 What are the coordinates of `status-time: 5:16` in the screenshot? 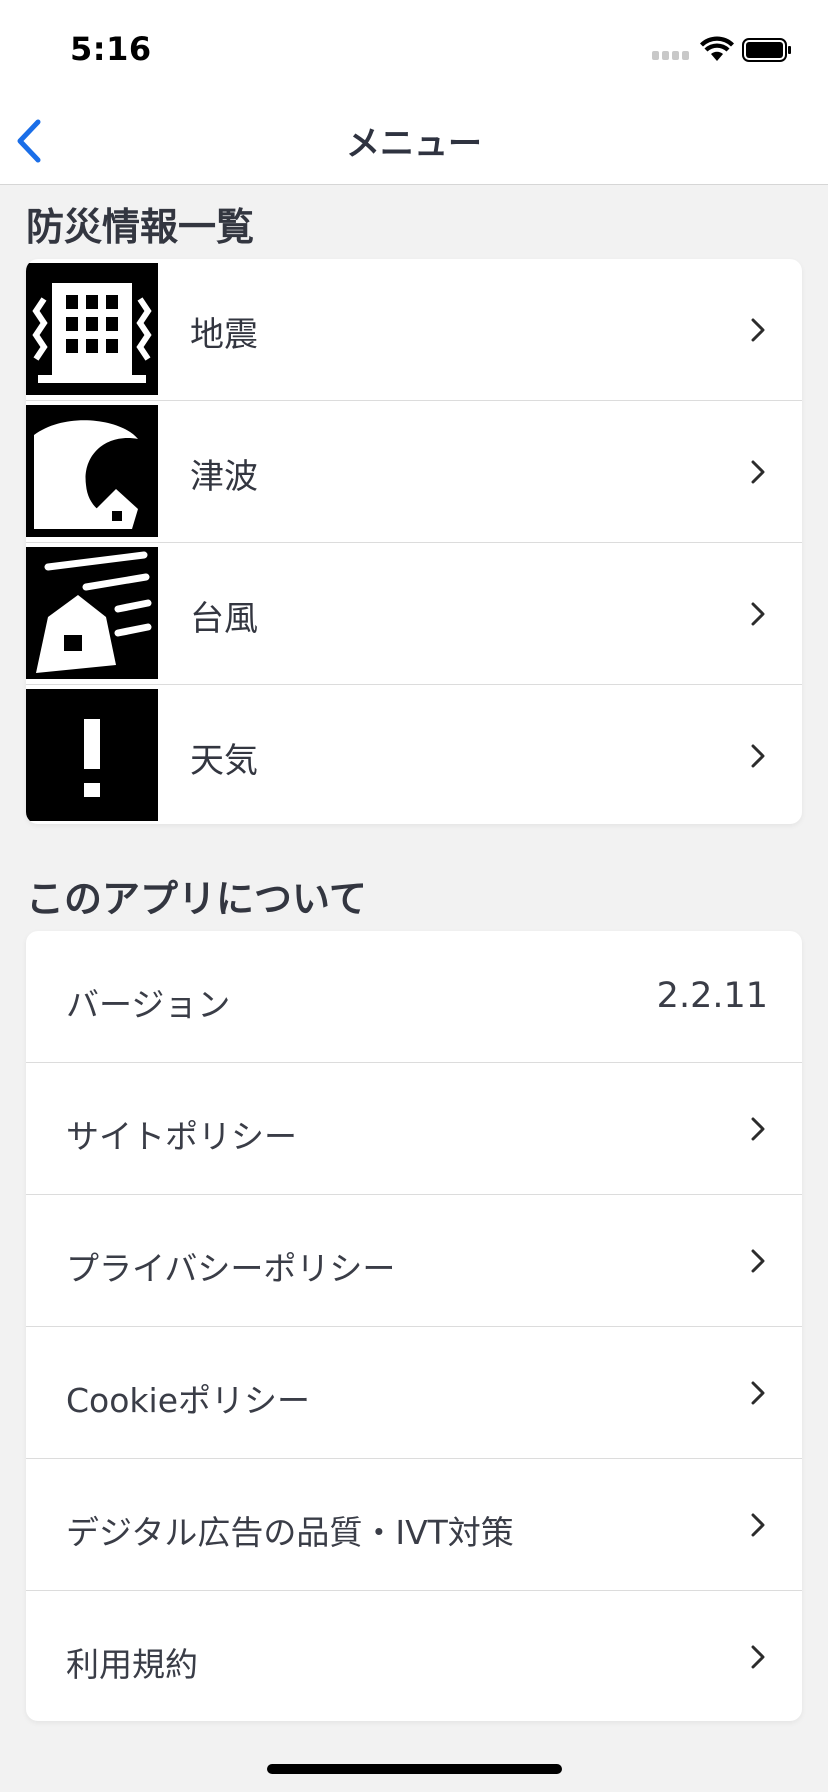 It's located at (111, 49).